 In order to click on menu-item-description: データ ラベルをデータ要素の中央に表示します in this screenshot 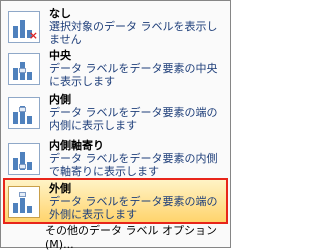, I will do `click(133, 75)`.